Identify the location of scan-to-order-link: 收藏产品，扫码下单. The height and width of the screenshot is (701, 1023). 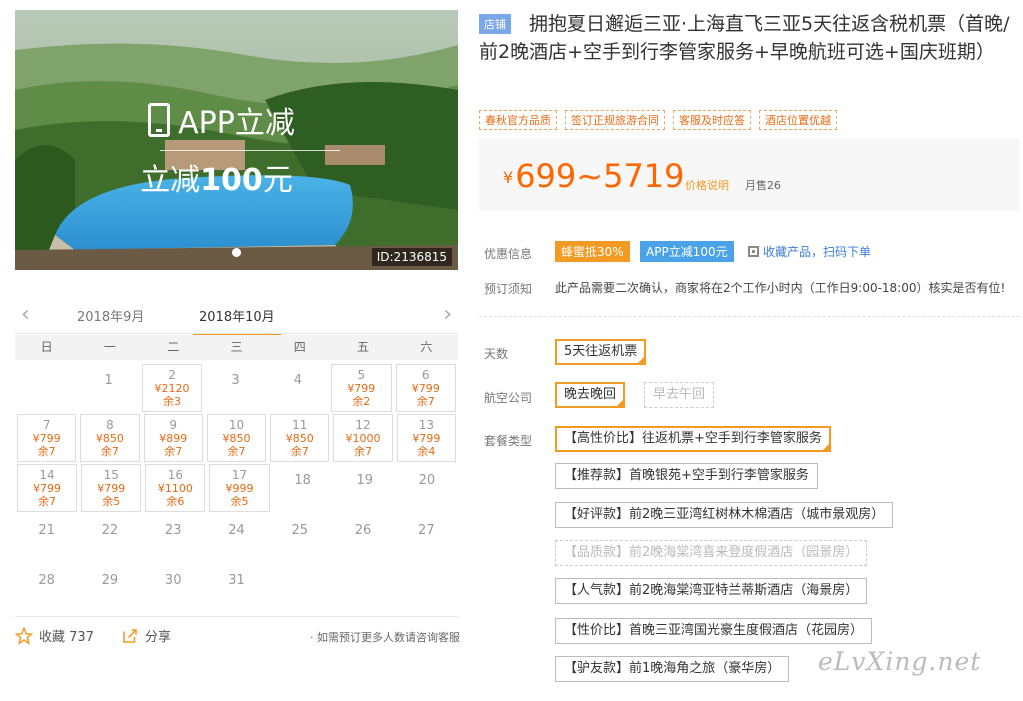
(809, 251).